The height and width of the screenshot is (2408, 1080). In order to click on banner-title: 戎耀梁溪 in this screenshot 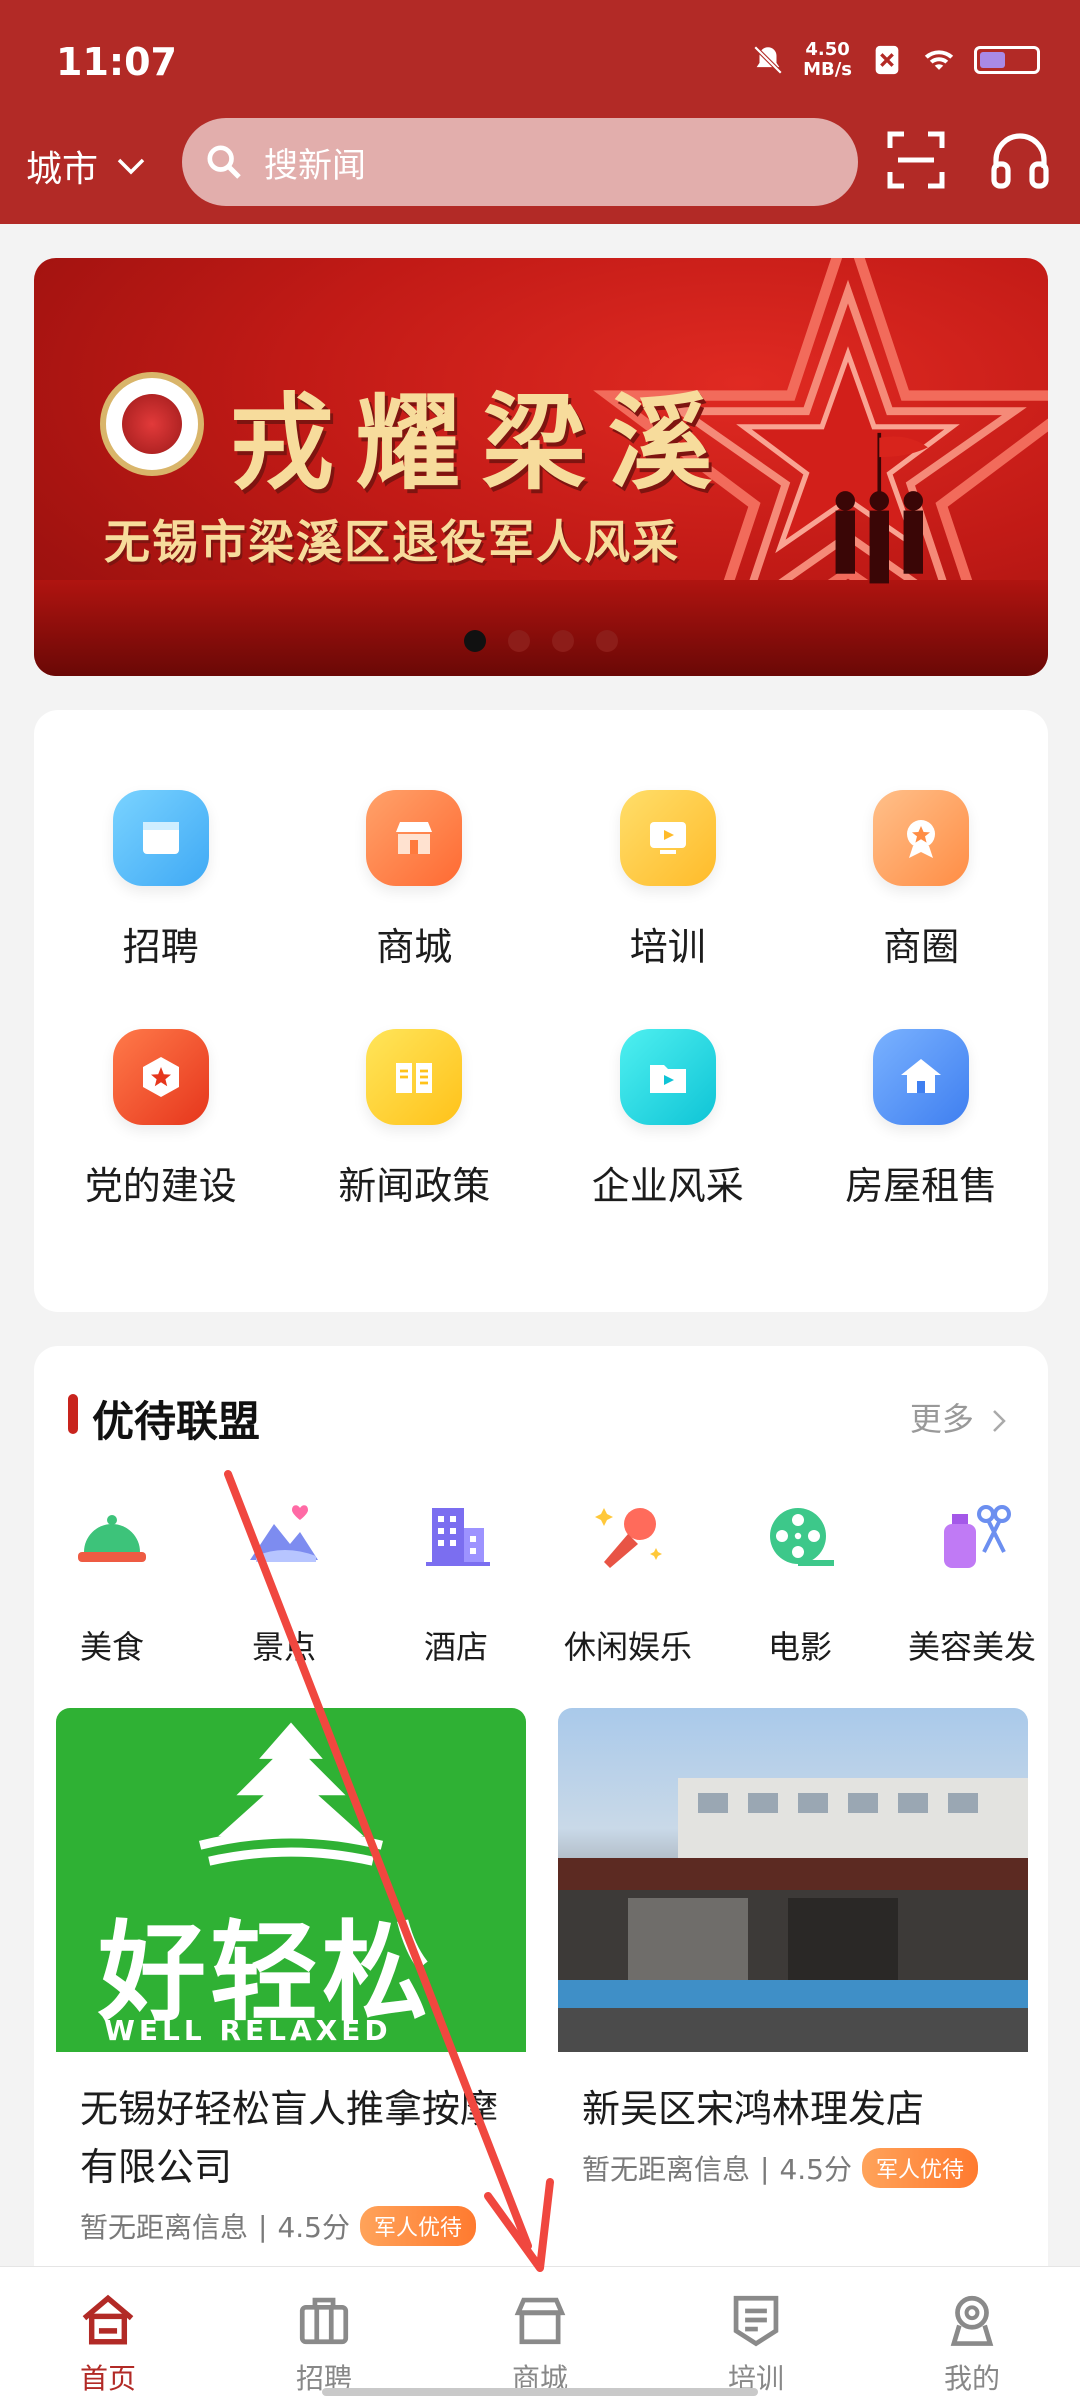, I will do `click(482, 442)`.